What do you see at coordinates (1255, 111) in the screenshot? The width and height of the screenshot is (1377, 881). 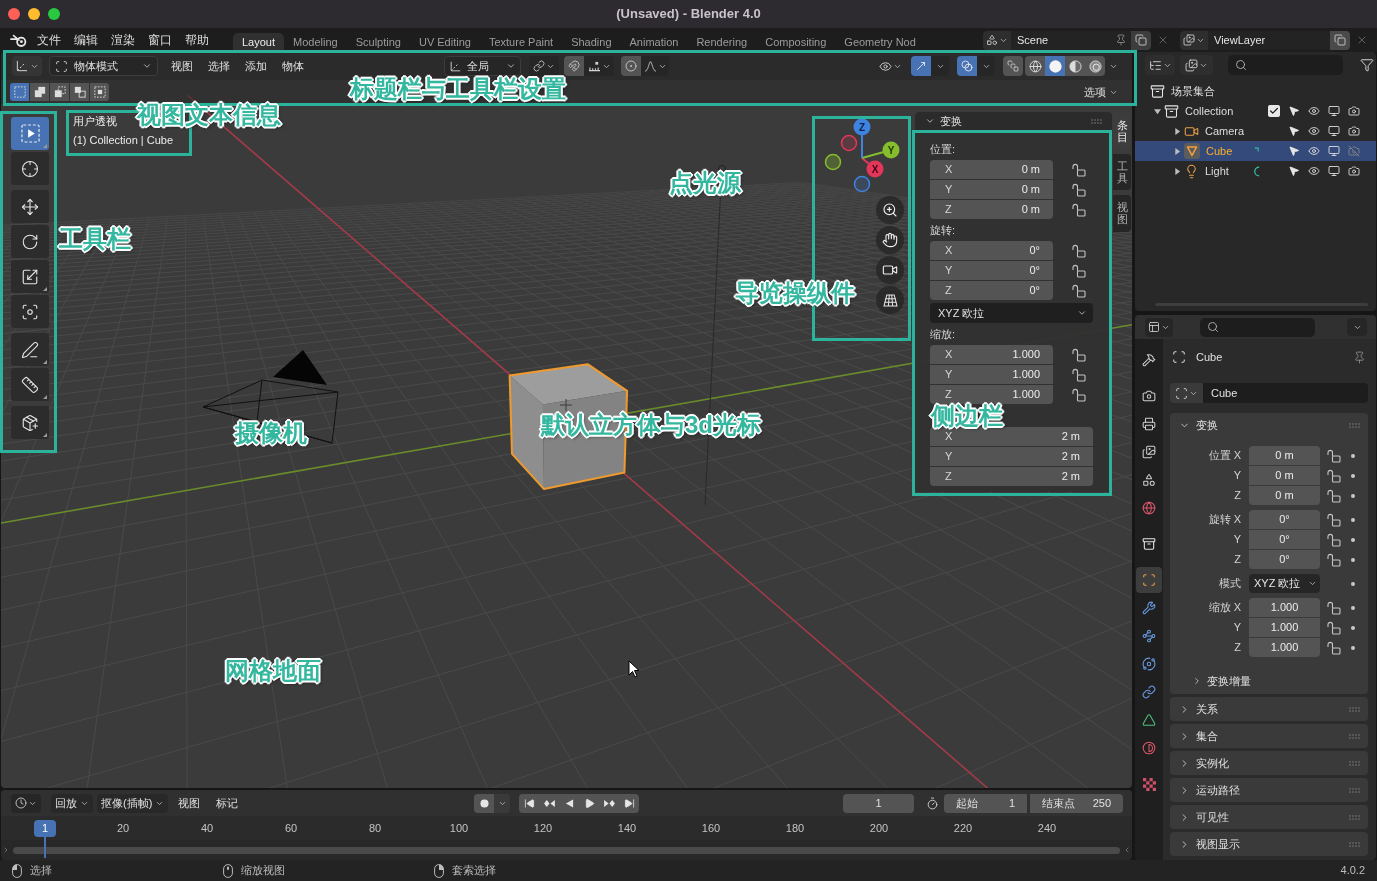 I see `outliner-row: Collection` at bounding box center [1255, 111].